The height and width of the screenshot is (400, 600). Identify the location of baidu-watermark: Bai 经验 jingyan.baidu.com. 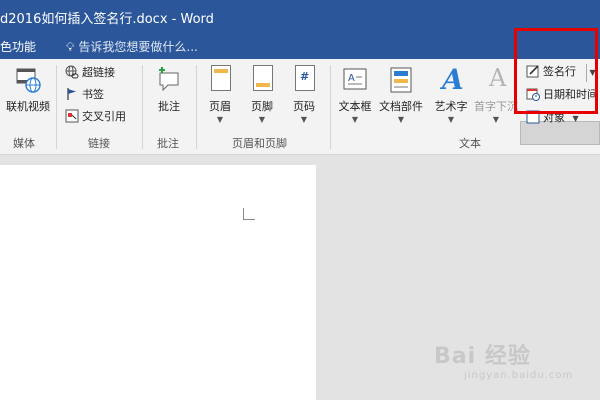
(503, 359).